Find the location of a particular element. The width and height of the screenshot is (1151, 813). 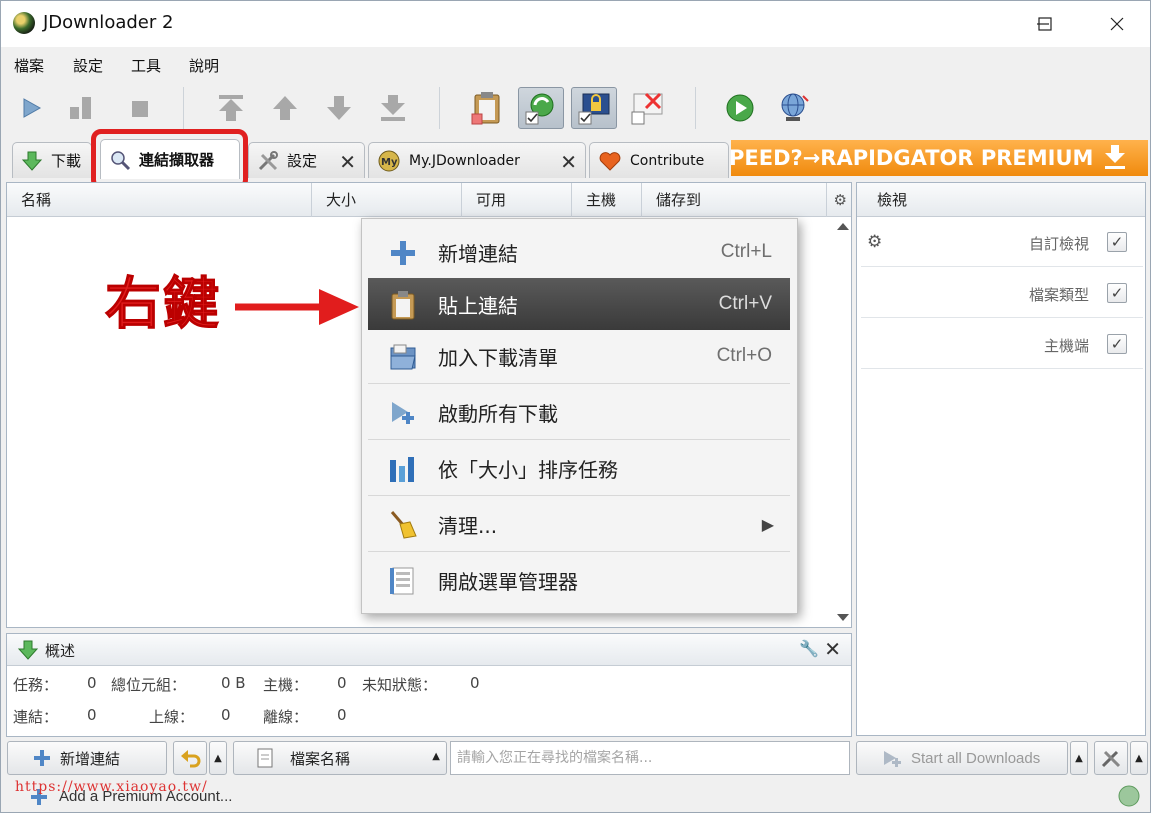

heart-icon is located at coordinates (610, 161).